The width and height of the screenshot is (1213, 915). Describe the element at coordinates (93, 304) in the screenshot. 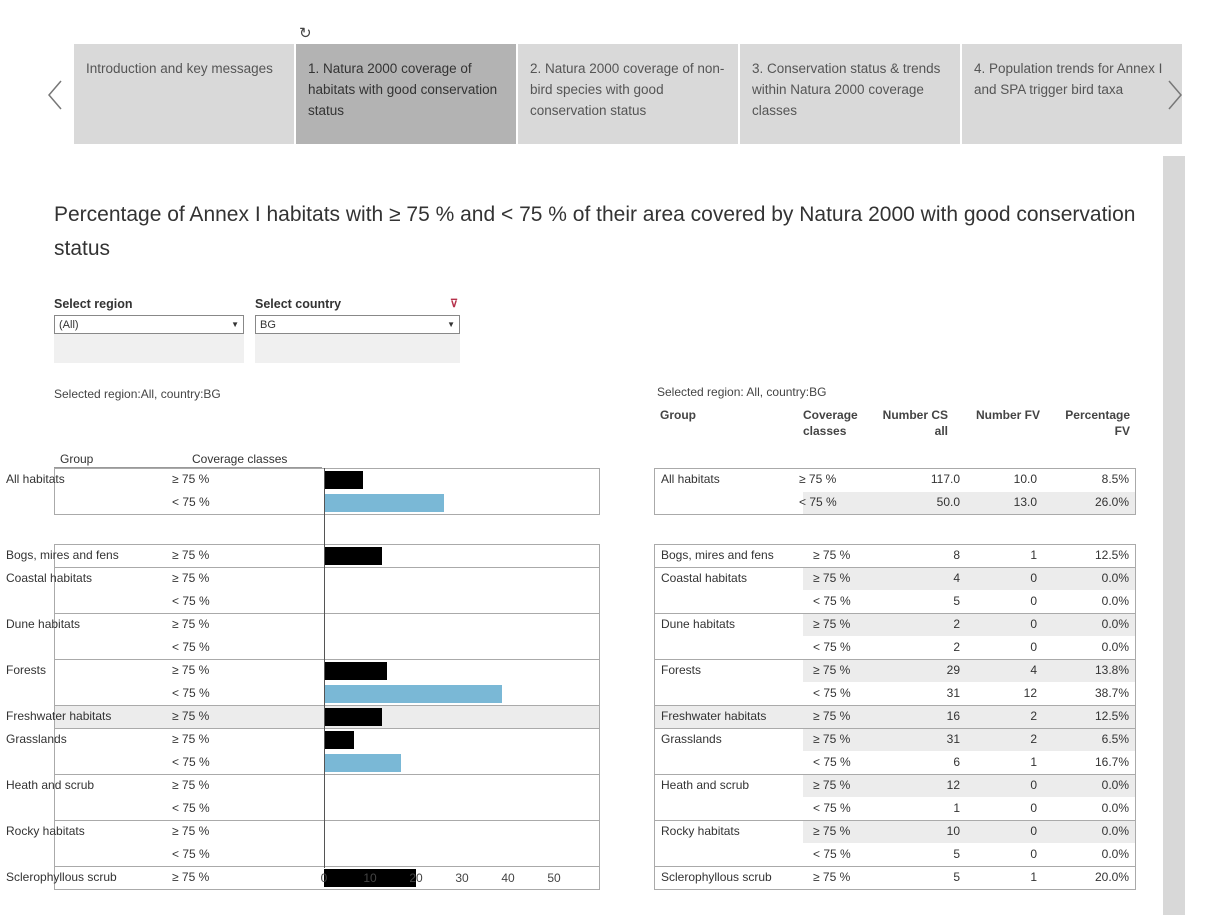

I see `region-filter-label: Select region` at that location.